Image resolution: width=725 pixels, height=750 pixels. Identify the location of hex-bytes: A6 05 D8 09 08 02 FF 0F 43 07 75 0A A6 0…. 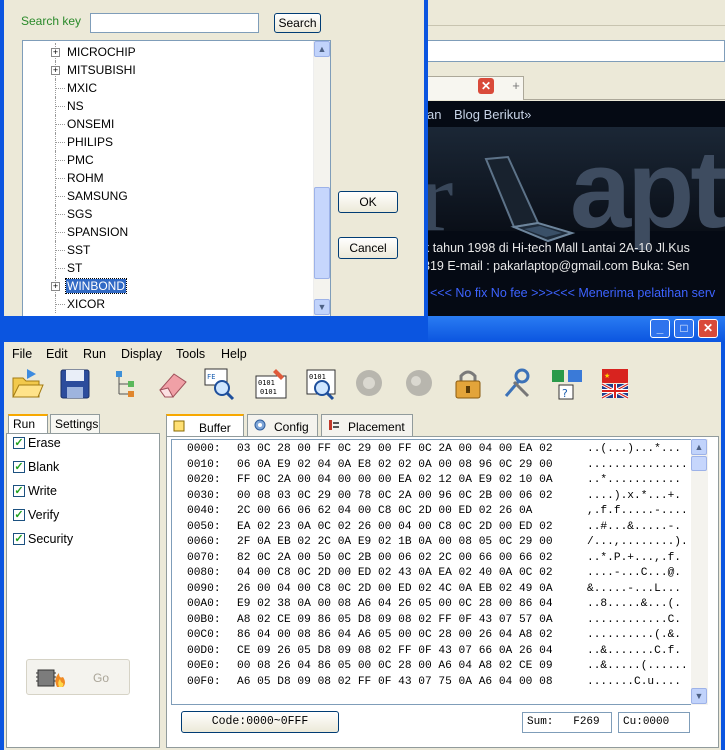
(395, 681).